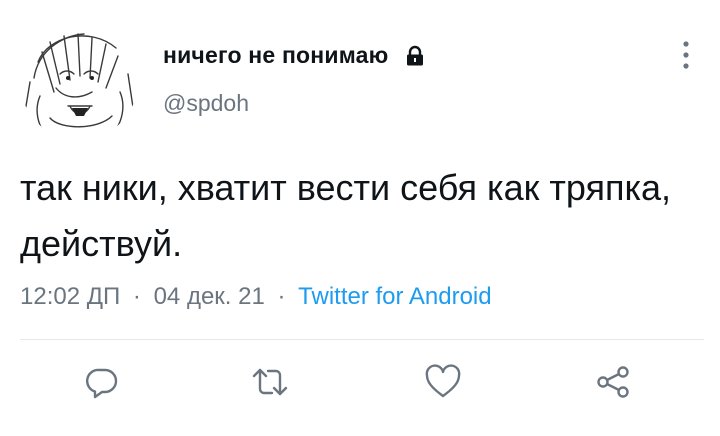 The width and height of the screenshot is (720, 436). Describe the element at coordinates (209, 296) in the screenshot. I see `tweet-date: 04 дек. 21` at that location.